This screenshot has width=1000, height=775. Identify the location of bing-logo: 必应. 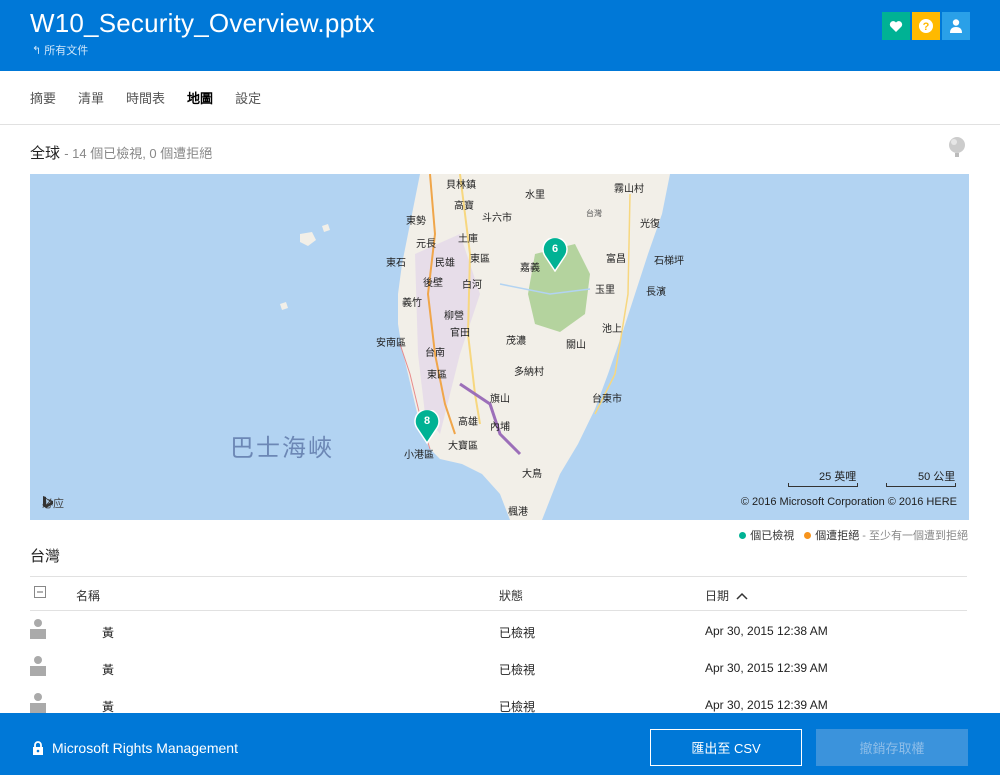
(53, 503).